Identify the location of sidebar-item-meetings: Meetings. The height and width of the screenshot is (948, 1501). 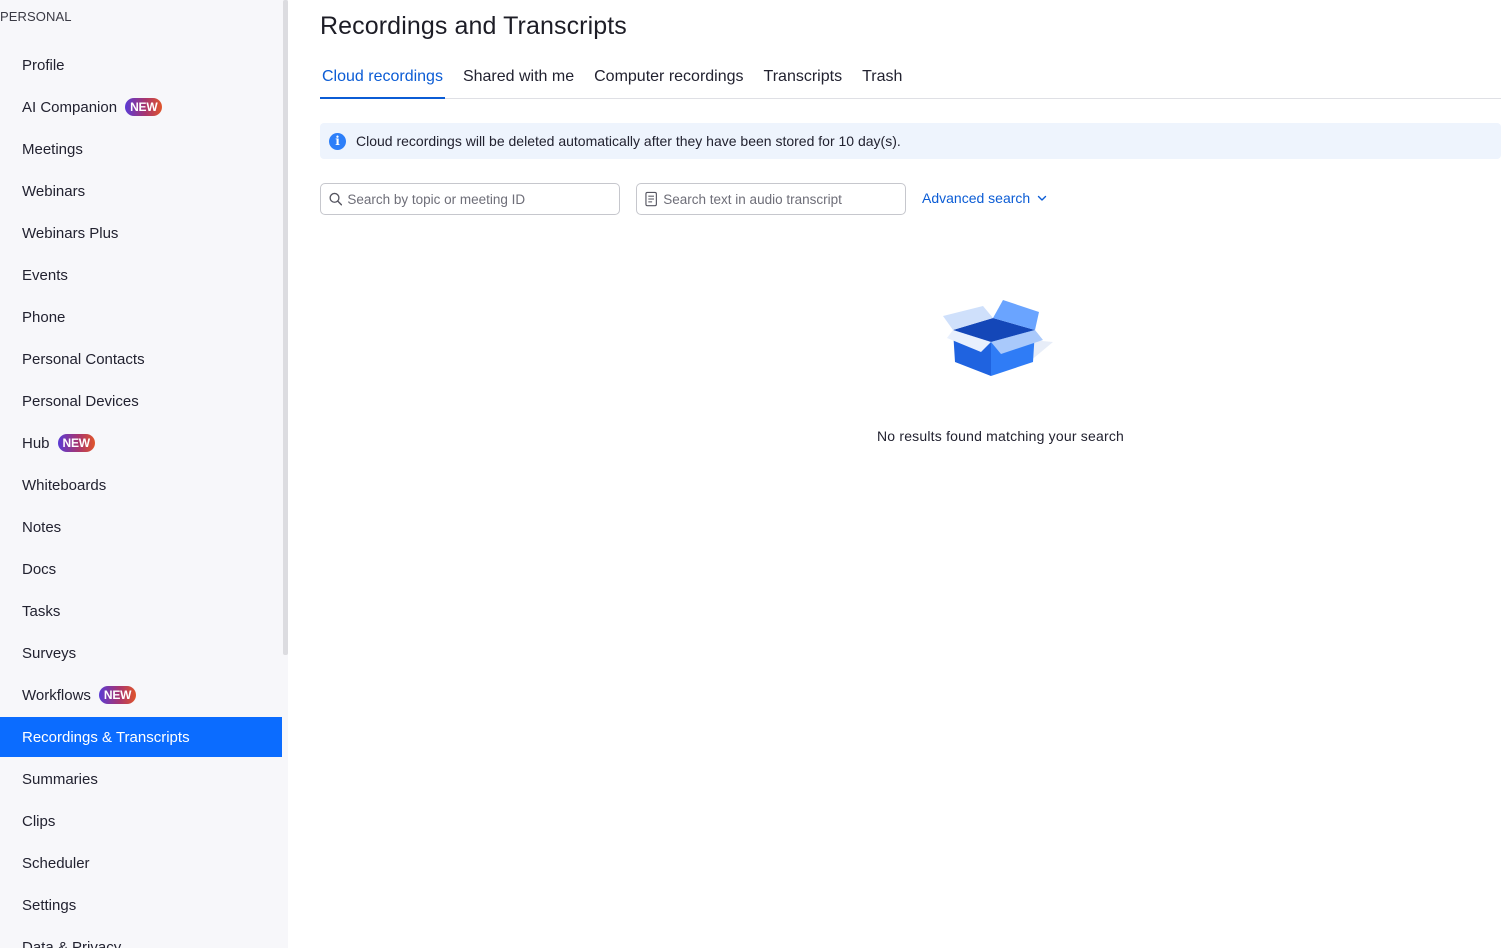
(141, 149).